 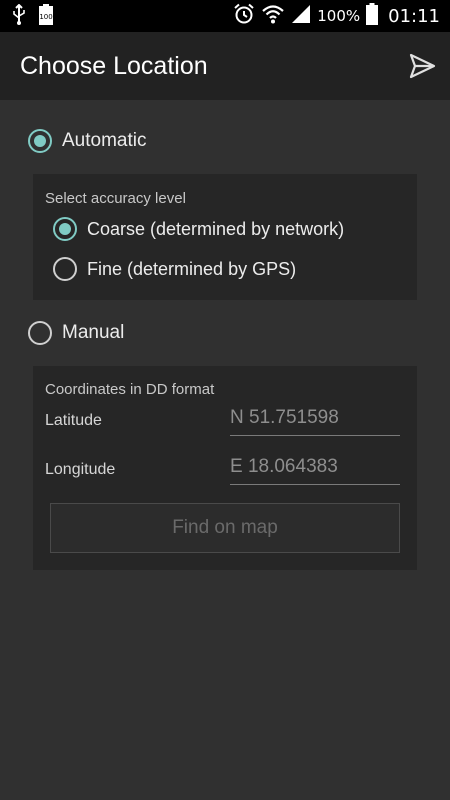 What do you see at coordinates (216, 228) in the screenshot?
I see `coarse-label: Coarse (determined by network)` at bounding box center [216, 228].